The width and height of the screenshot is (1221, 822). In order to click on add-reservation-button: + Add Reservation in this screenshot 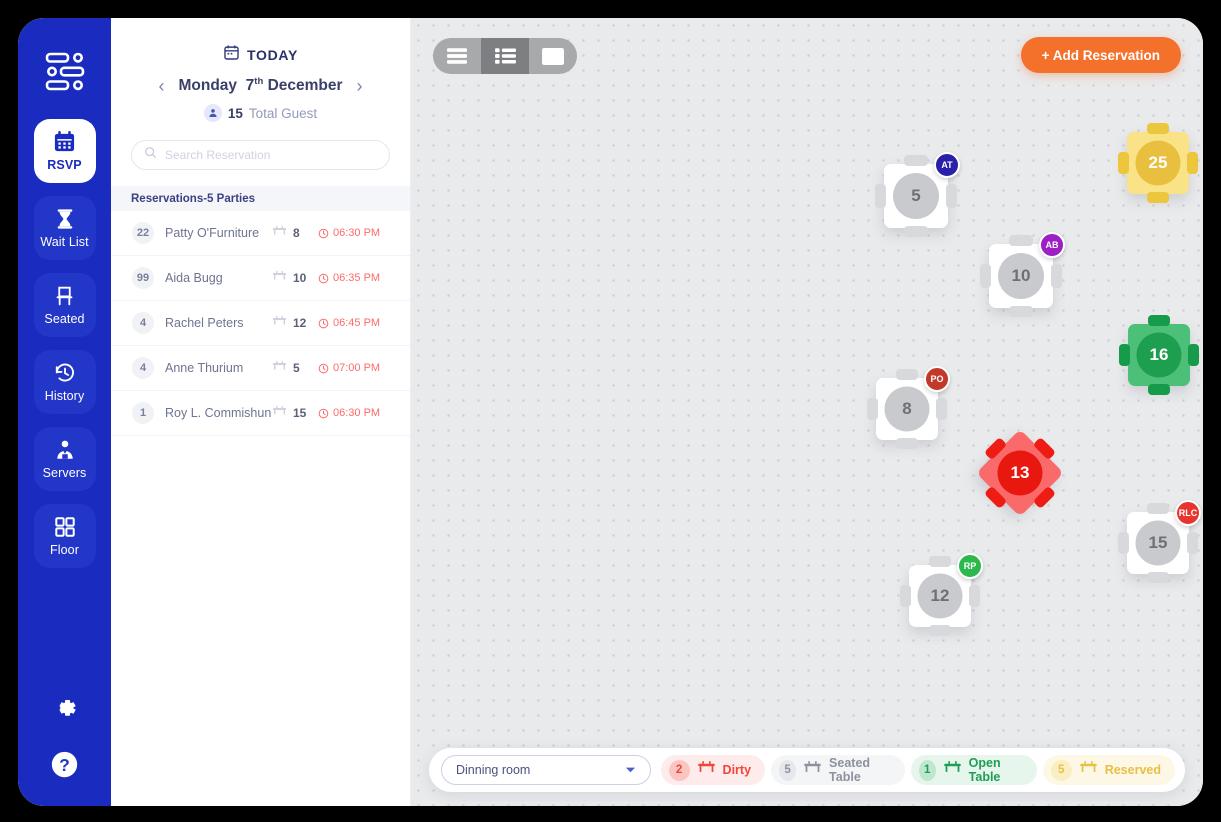, I will do `click(1100, 55)`.